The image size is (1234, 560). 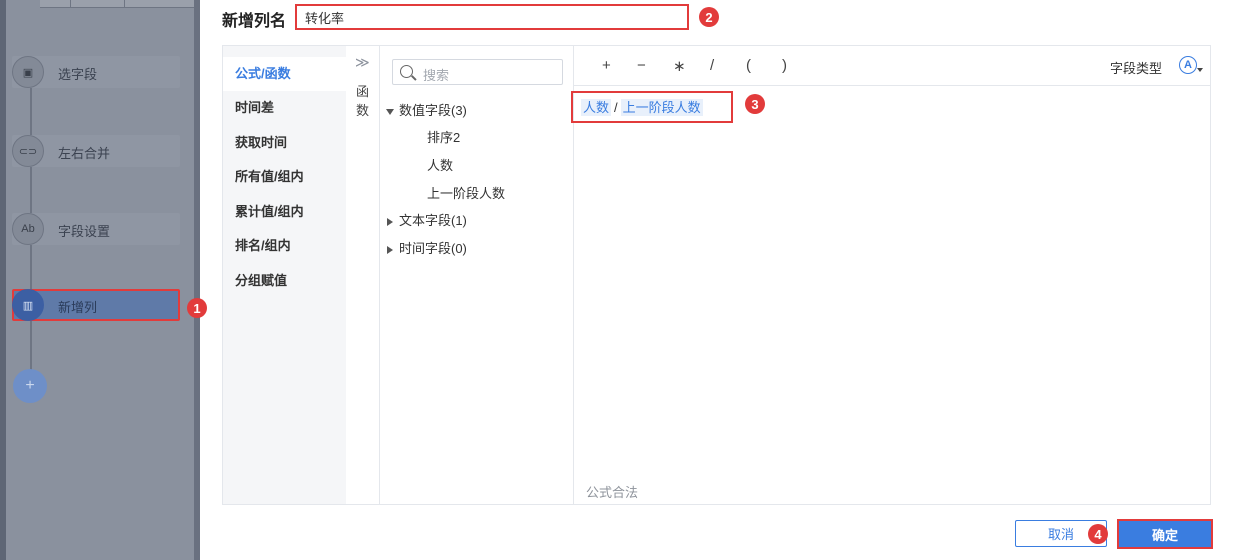 What do you see at coordinates (477, 72) in the screenshot?
I see `field-search-input: 搜索` at bounding box center [477, 72].